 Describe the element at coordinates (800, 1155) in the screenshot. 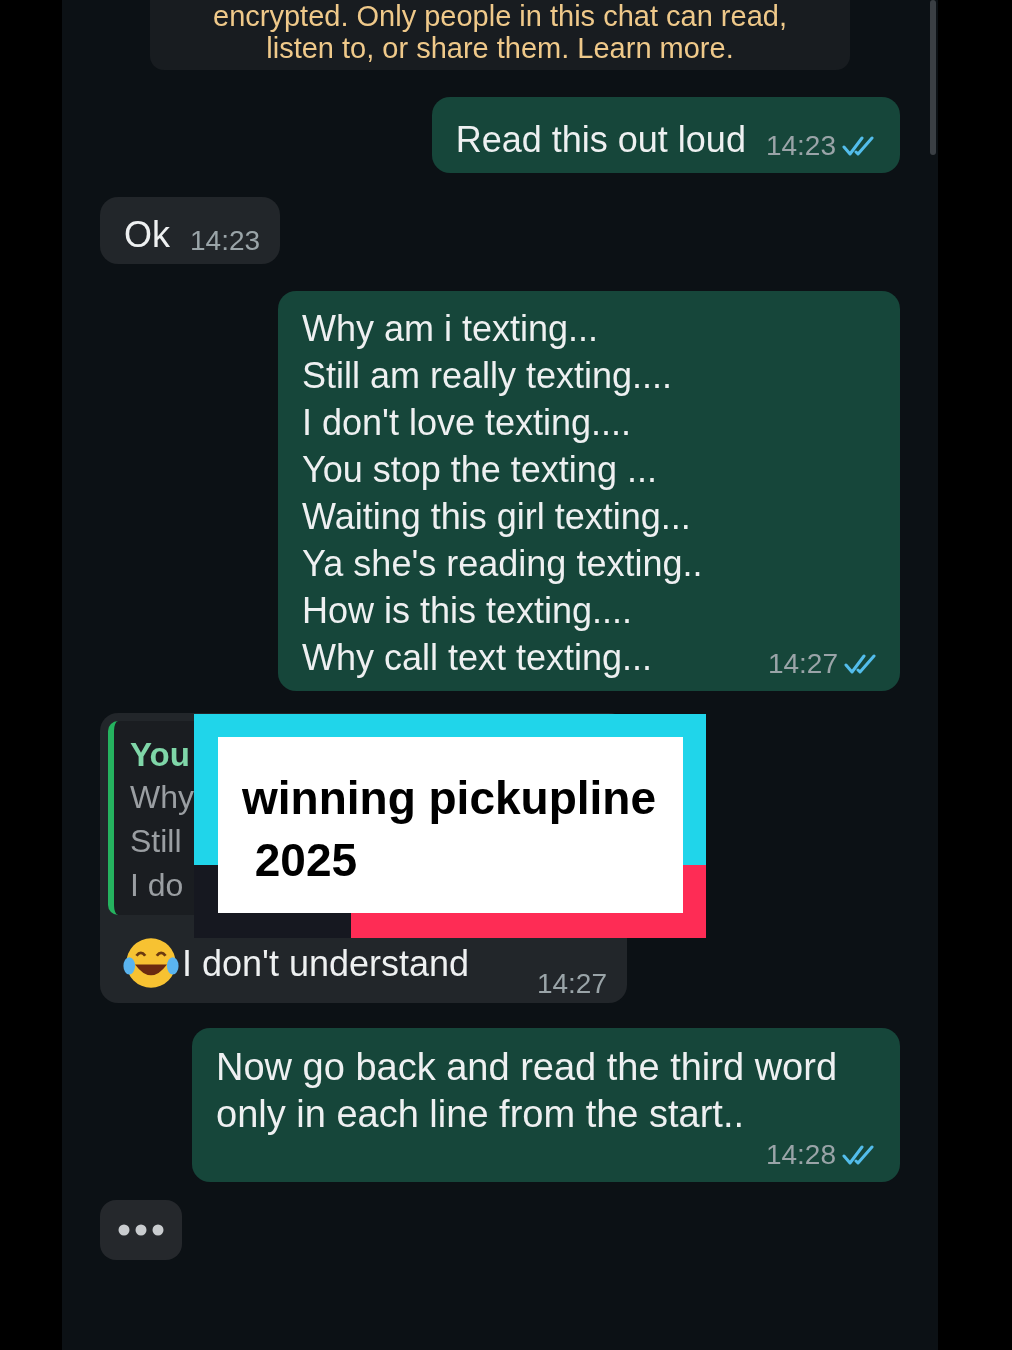

I see `message-time: 14:28` at that location.